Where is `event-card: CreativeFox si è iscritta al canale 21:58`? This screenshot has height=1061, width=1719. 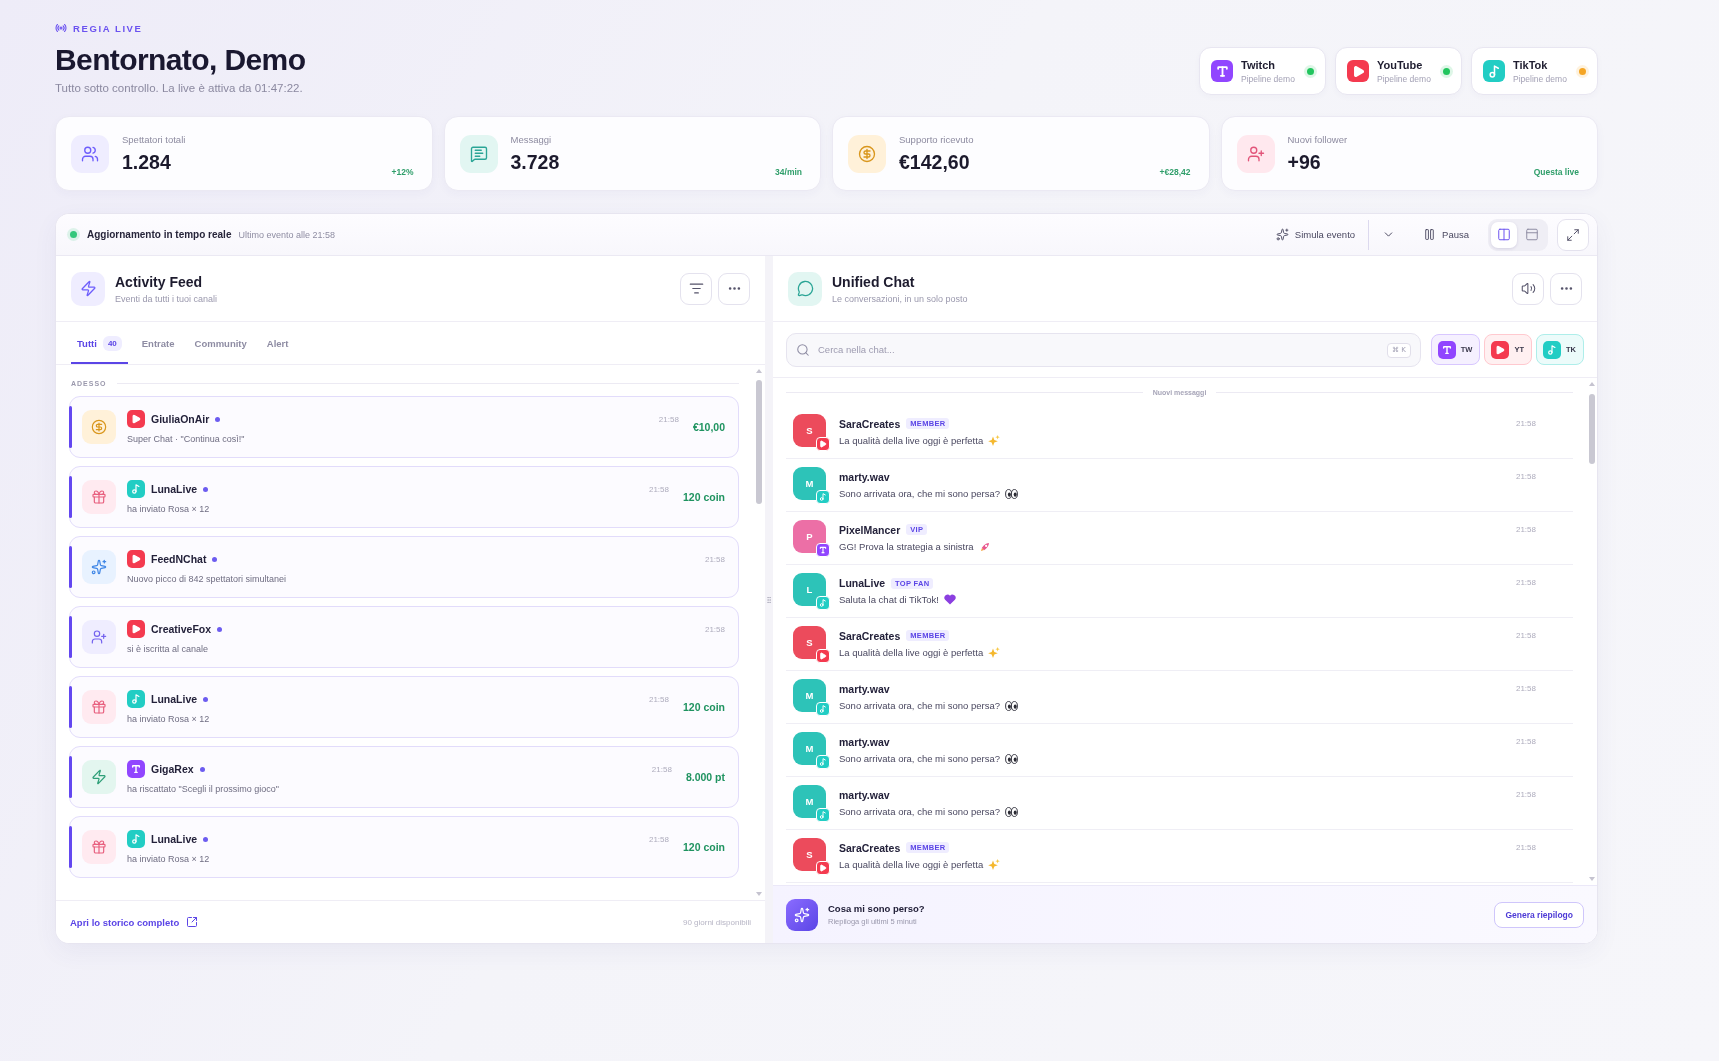
event-card: CreativeFox si è iscritta al canale 21:58 is located at coordinates (404, 637).